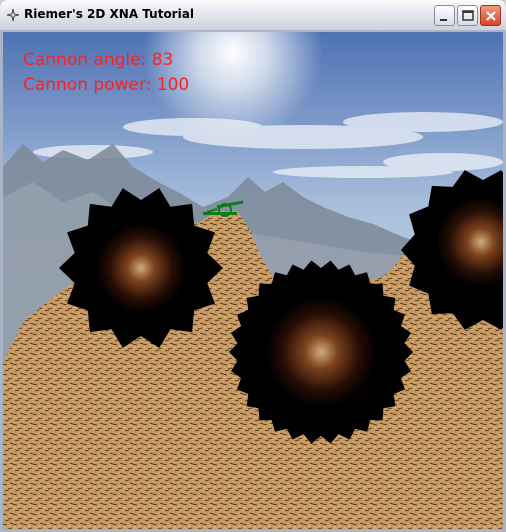 Image resolution: width=506 pixels, height=532 pixels. I want to click on cannon-power-label: Cannon power: 100, so click(106, 85).